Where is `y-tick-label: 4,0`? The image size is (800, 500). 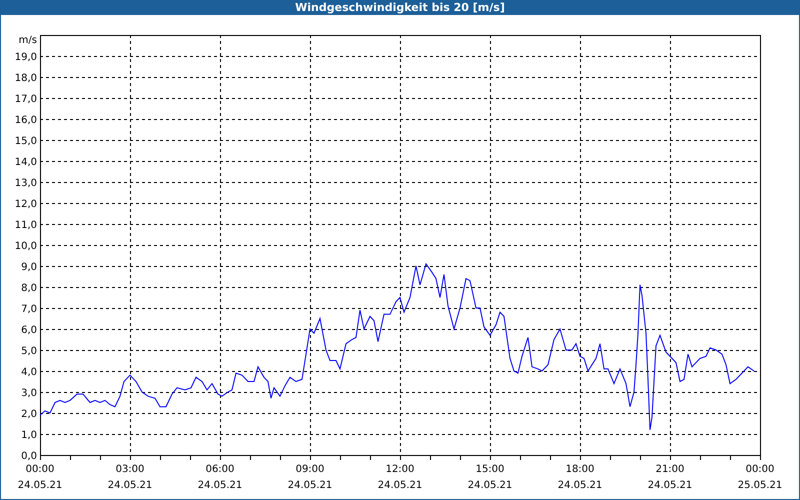 y-tick-label: 4,0 is located at coordinates (29, 372).